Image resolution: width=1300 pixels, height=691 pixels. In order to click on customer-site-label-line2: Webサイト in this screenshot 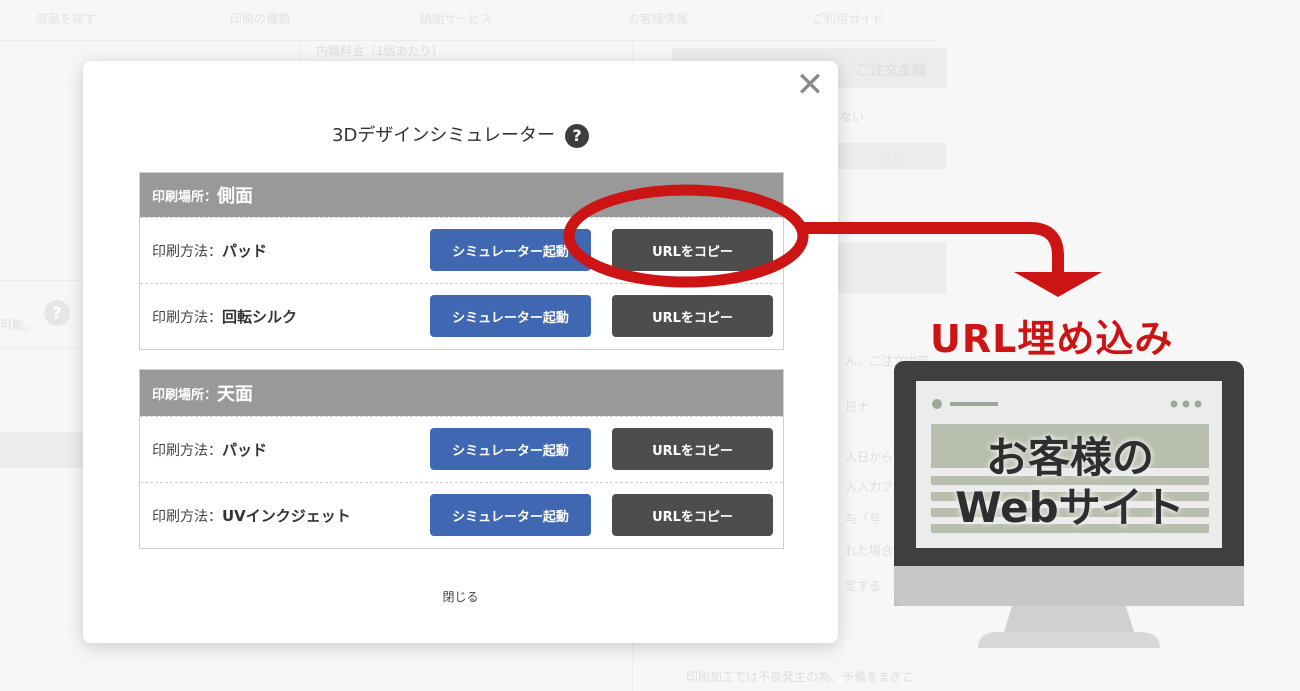, I will do `click(1070, 507)`.